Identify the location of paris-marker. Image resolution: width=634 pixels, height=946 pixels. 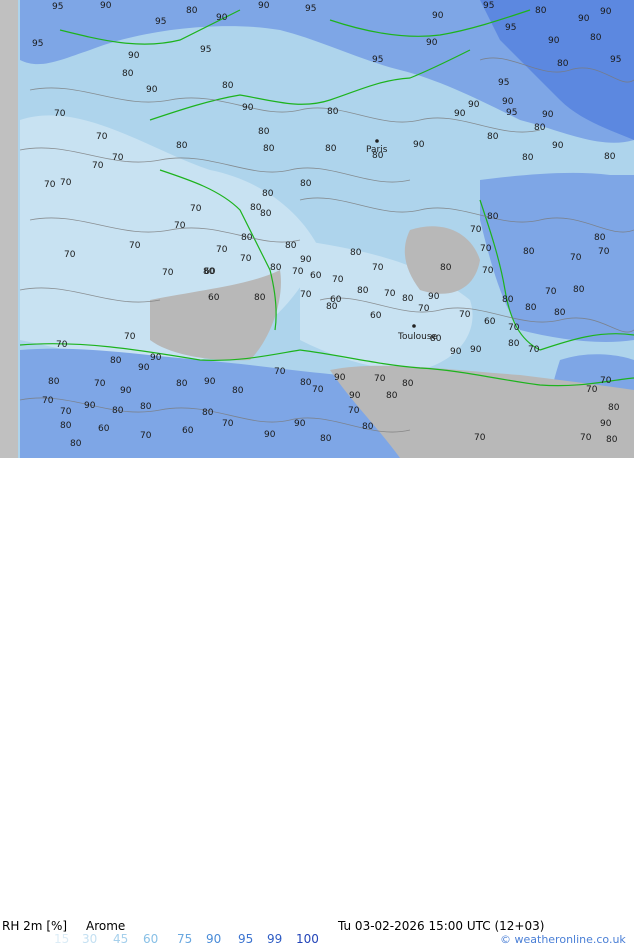
(377, 141).